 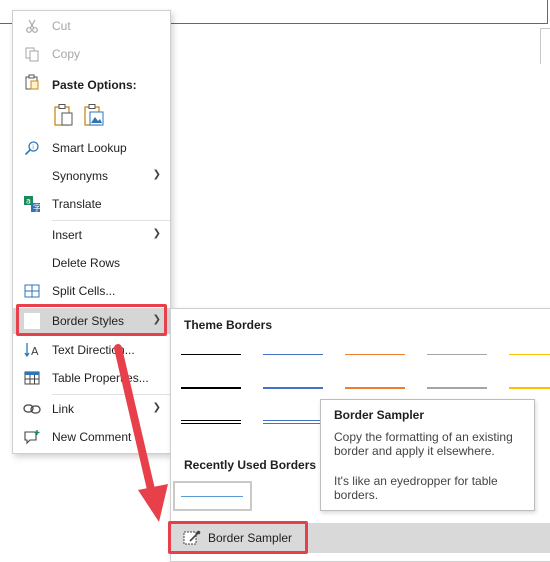 What do you see at coordinates (141, 433) in the screenshot?
I see `annotation-arrow` at bounding box center [141, 433].